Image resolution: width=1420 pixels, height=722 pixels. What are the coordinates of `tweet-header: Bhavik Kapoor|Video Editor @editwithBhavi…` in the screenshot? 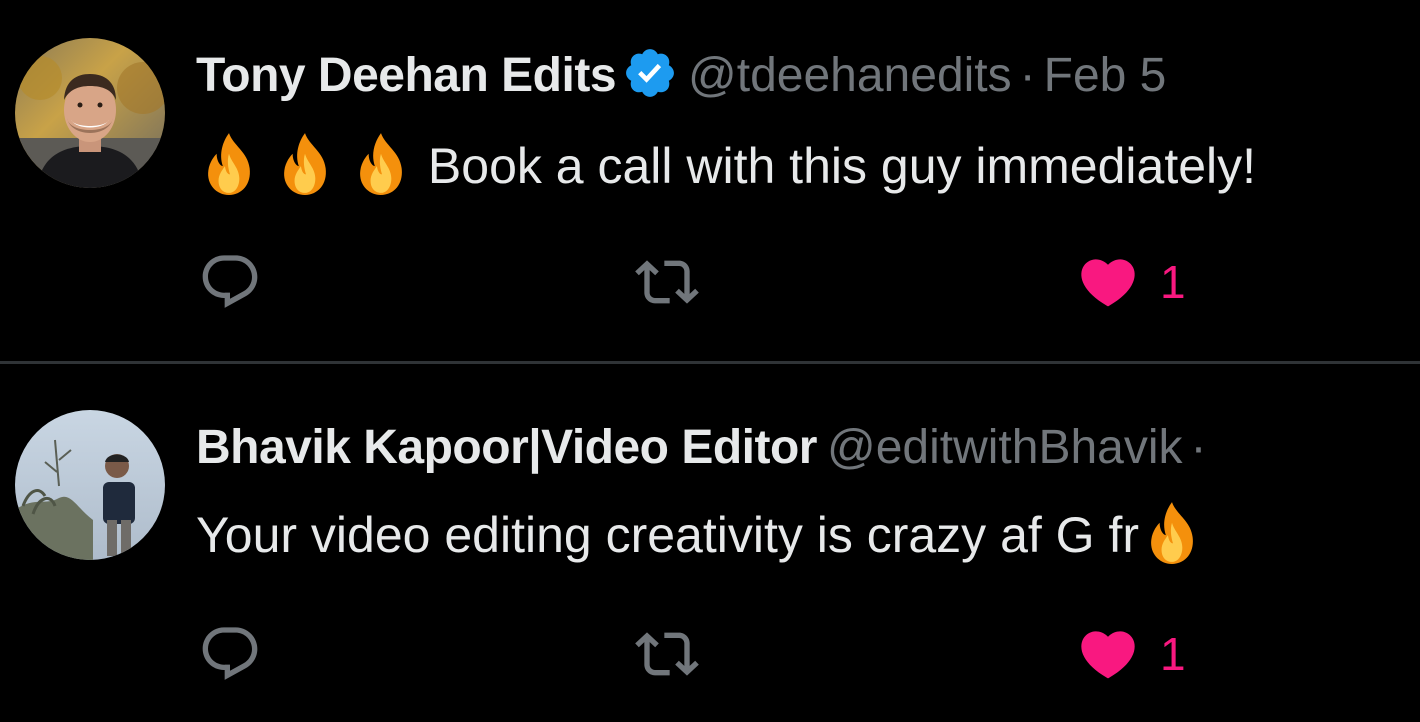 It's located at (705, 448).